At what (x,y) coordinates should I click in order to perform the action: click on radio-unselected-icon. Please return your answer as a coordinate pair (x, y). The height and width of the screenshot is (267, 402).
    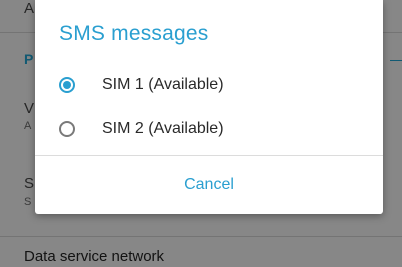
    Looking at the image, I should click on (67, 129).